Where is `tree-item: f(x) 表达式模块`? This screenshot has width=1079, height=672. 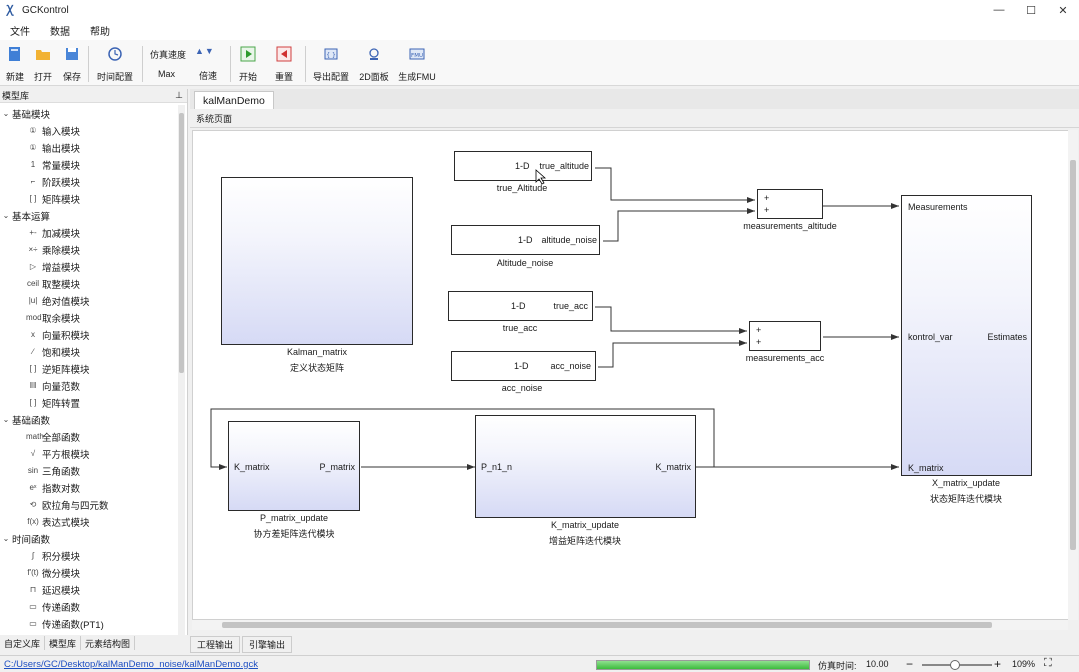
tree-item: f(x) 表达式模块 is located at coordinates (88, 521).